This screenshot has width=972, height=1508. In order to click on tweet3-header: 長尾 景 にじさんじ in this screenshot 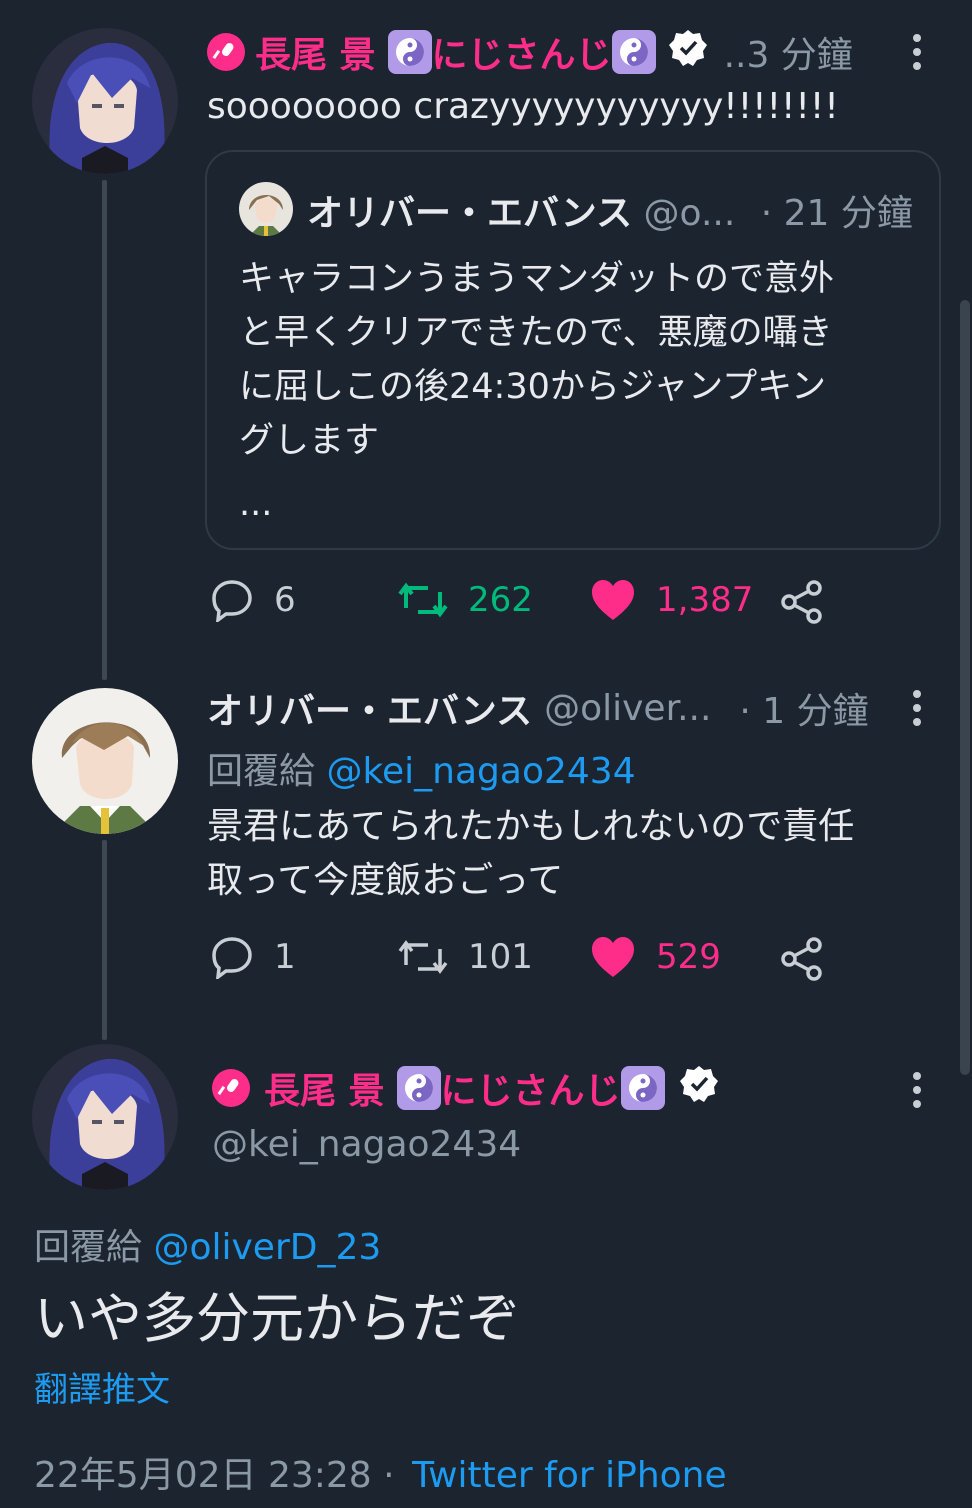, I will do `click(465, 1088)`.